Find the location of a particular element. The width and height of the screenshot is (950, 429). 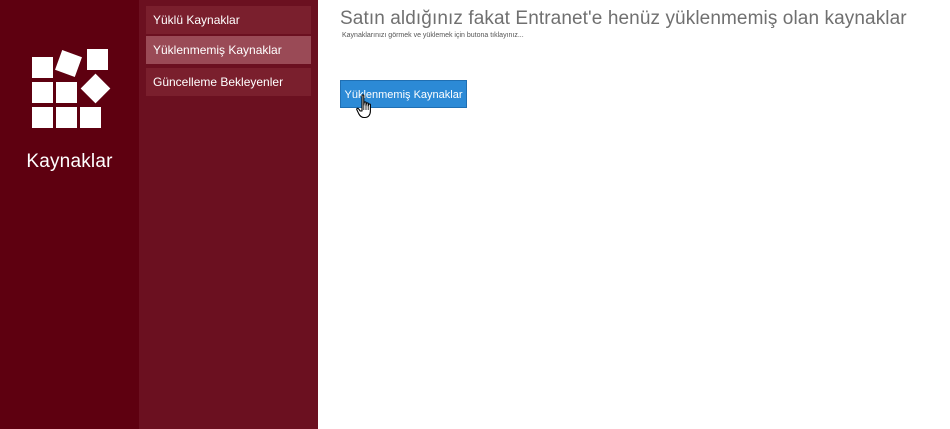

sidebar-item-pending-updates: Güncelleme Bekleyenler is located at coordinates (228, 82).